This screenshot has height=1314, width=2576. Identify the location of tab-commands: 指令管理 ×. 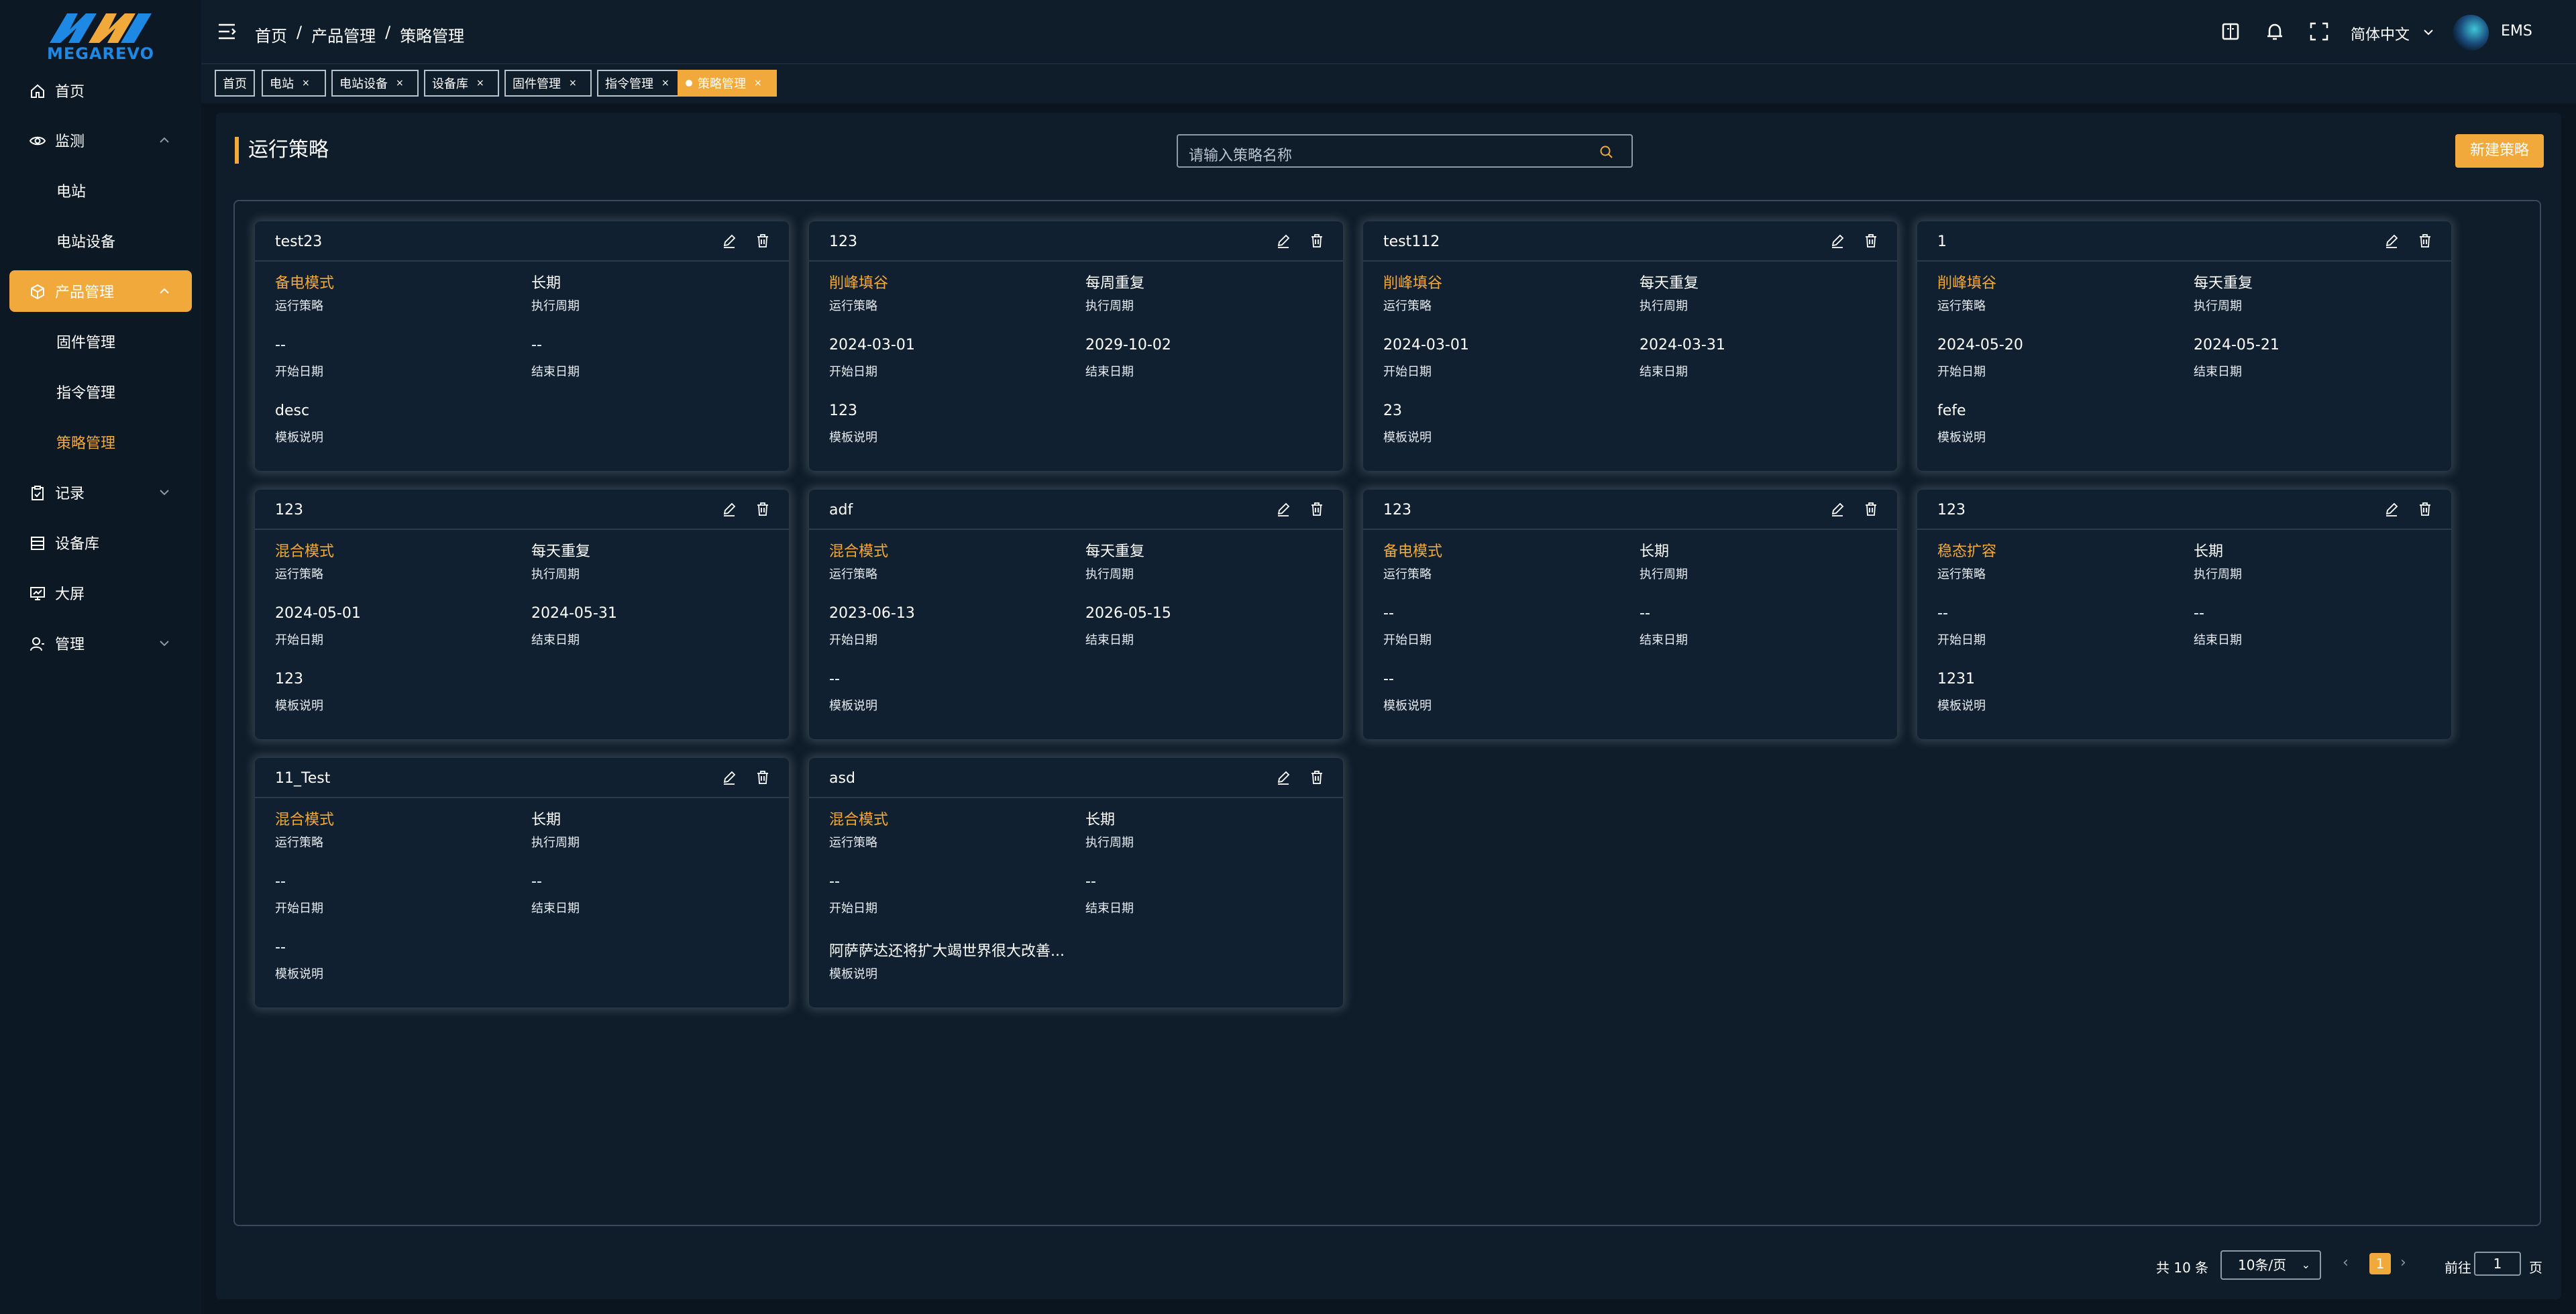
(640, 83).